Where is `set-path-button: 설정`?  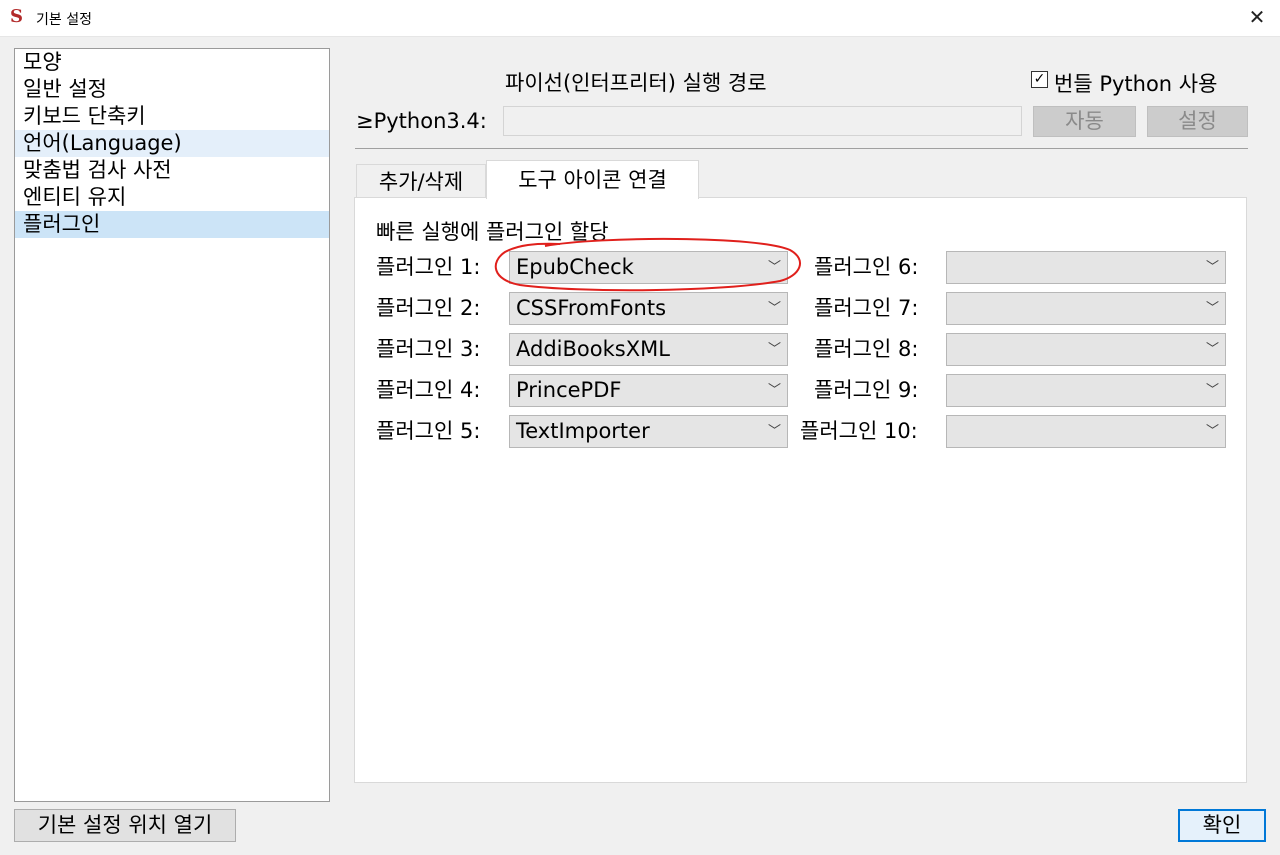 set-path-button: 설정 is located at coordinates (1197, 121).